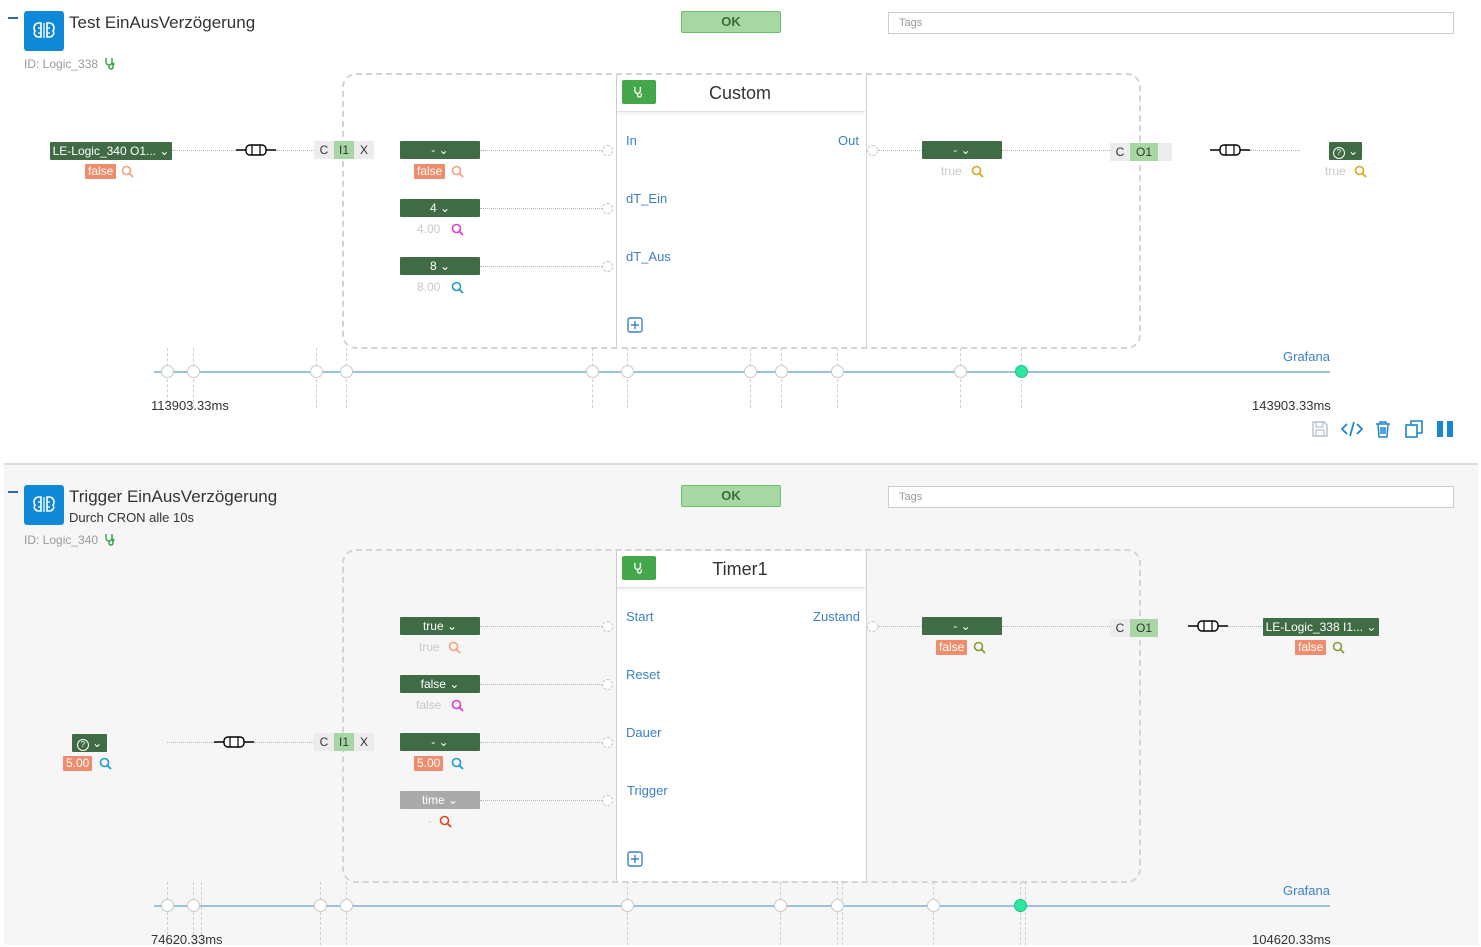 Image resolution: width=1481 pixels, height=947 pixels. Describe the element at coordinates (440, 800) in the screenshot. I see `input-select-trigger: time ⌄` at that location.